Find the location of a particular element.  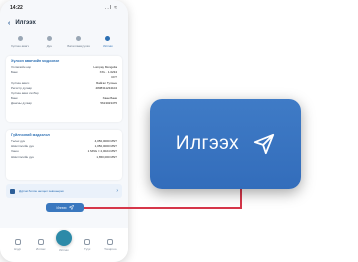

callout-connector-vertical is located at coordinates (241, 199).